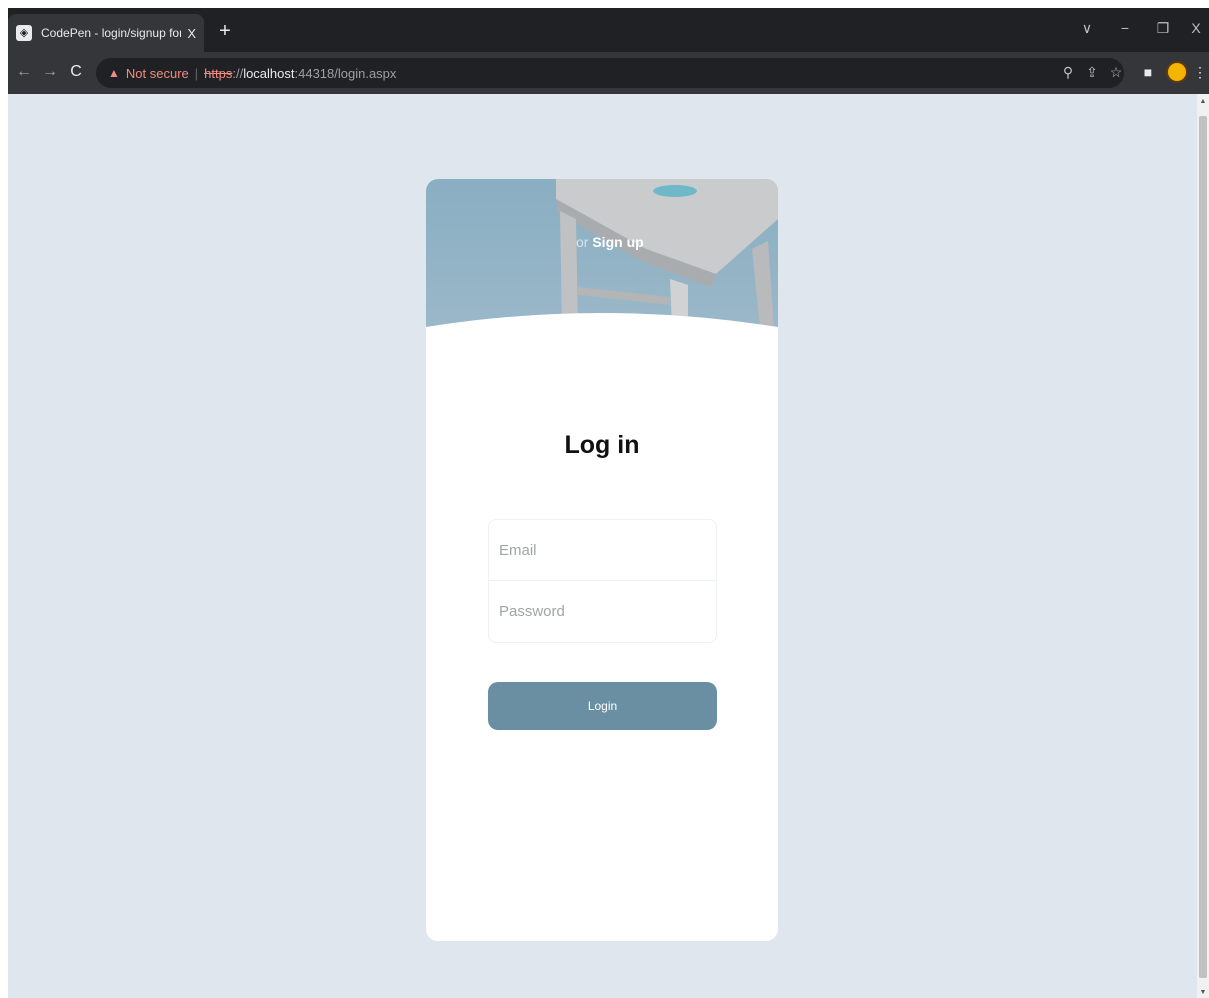 This screenshot has height=998, width=1209. I want to click on hero-image: or Sign up, so click(602, 254).